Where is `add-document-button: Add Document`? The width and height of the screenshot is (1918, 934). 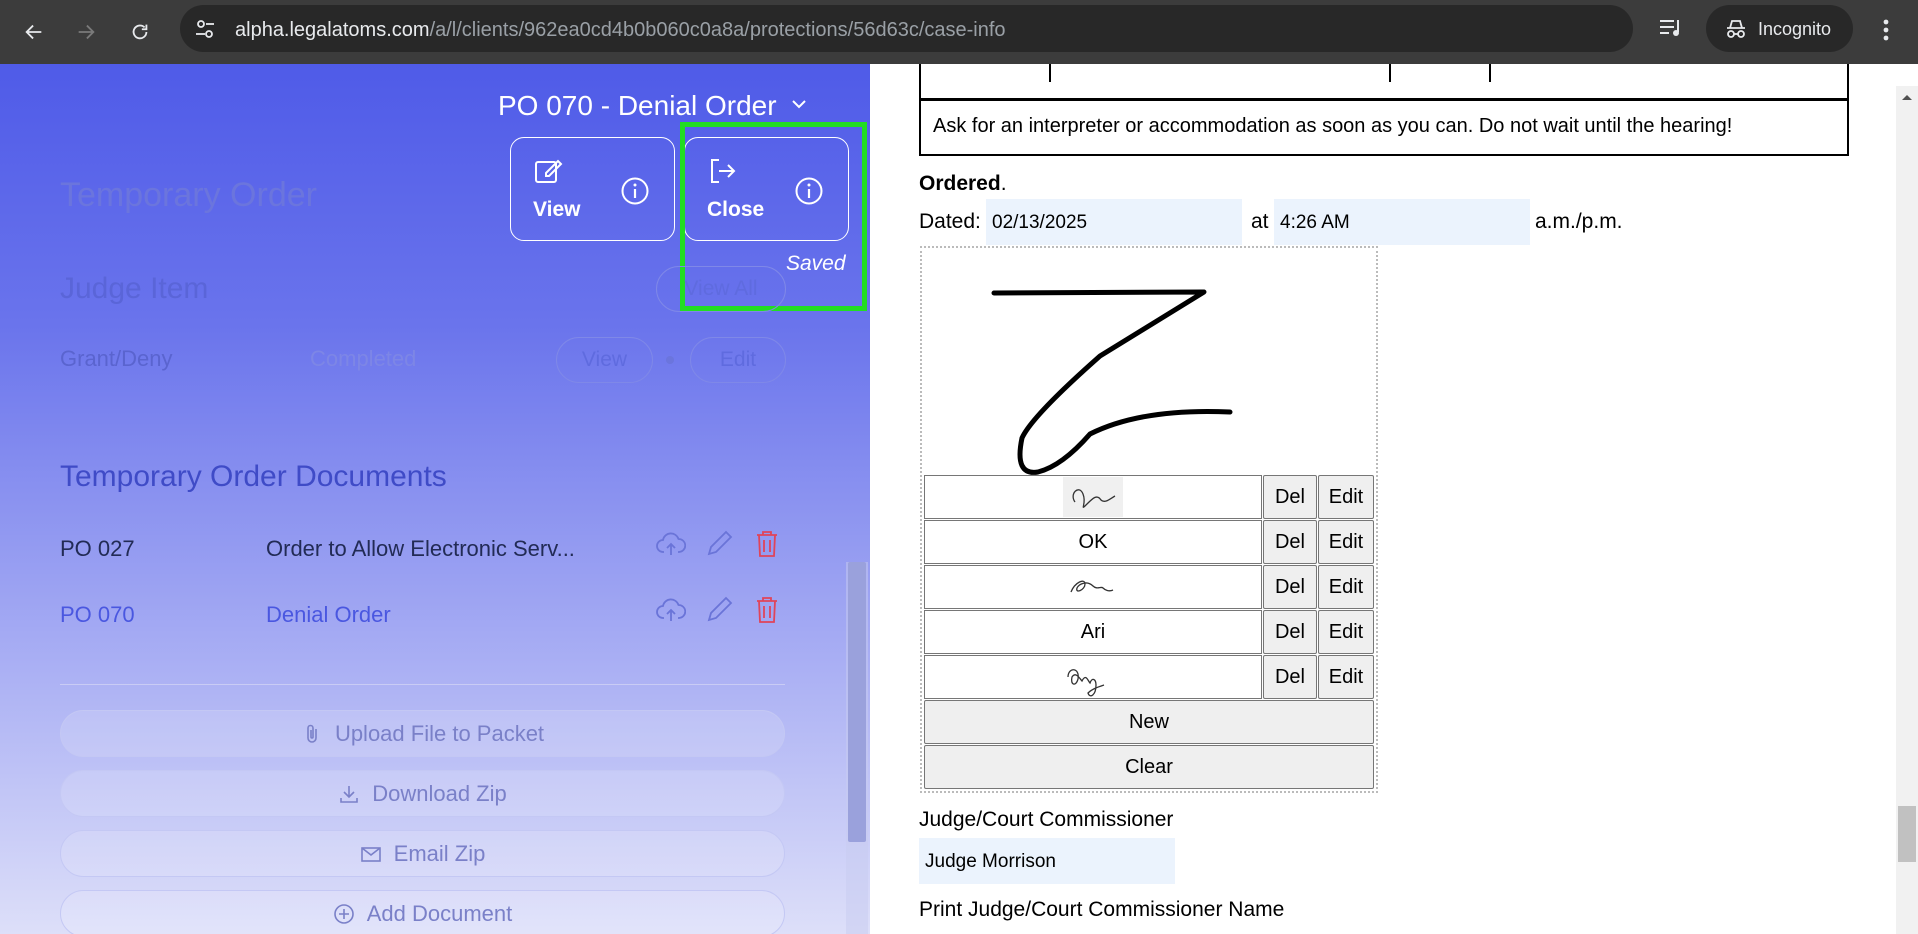 add-document-button: Add Document is located at coordinates (422, 912).